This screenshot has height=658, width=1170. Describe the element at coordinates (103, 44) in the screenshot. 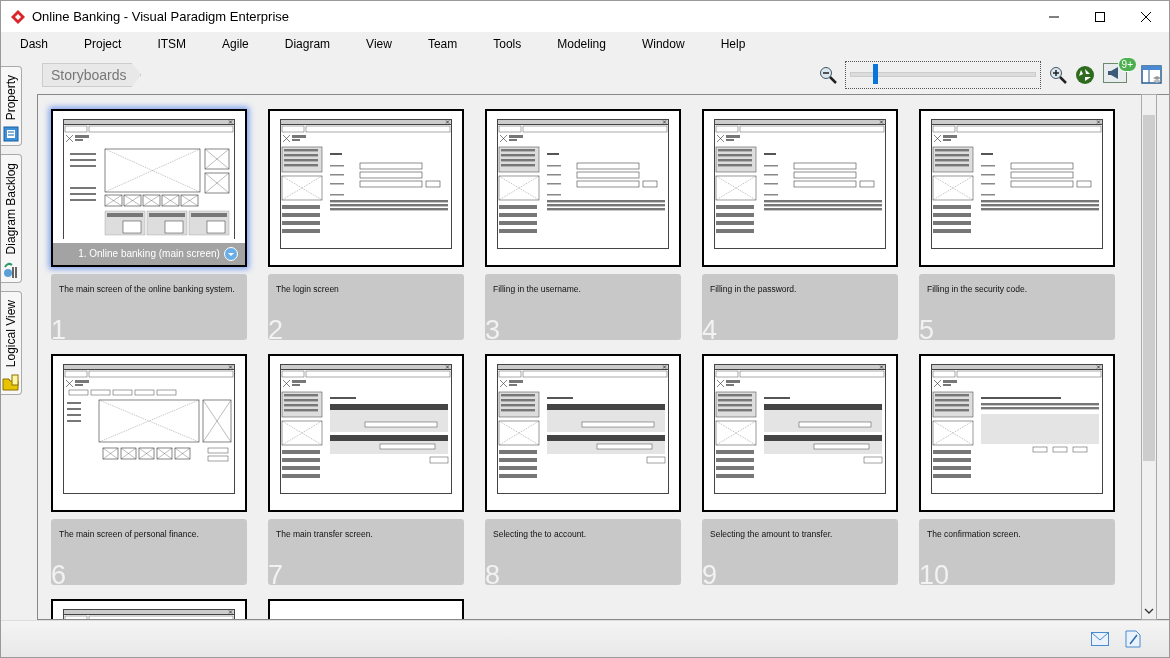

I see `menu-item: Project` at that location.